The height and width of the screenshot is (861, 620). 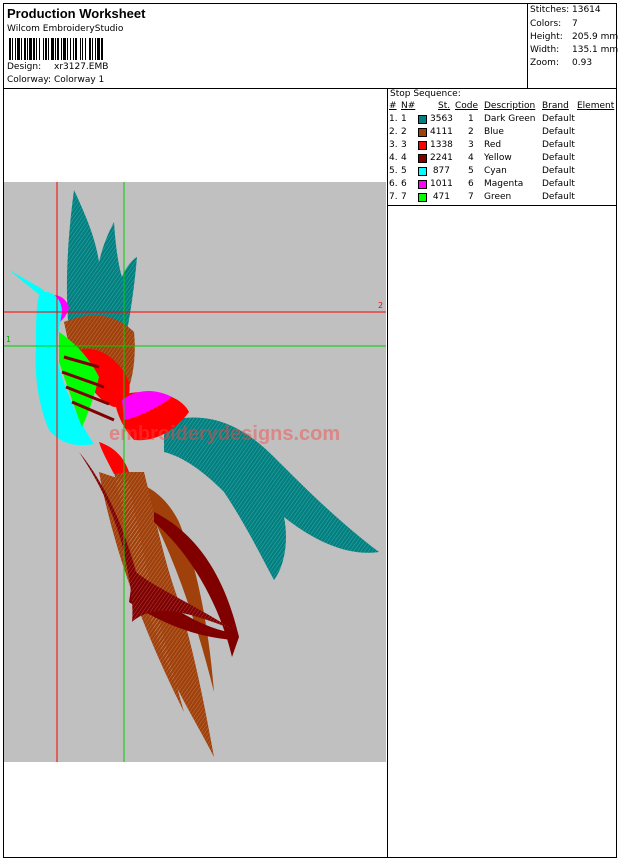 I want to click on col-header-num: #, so click(x=393, y=106).